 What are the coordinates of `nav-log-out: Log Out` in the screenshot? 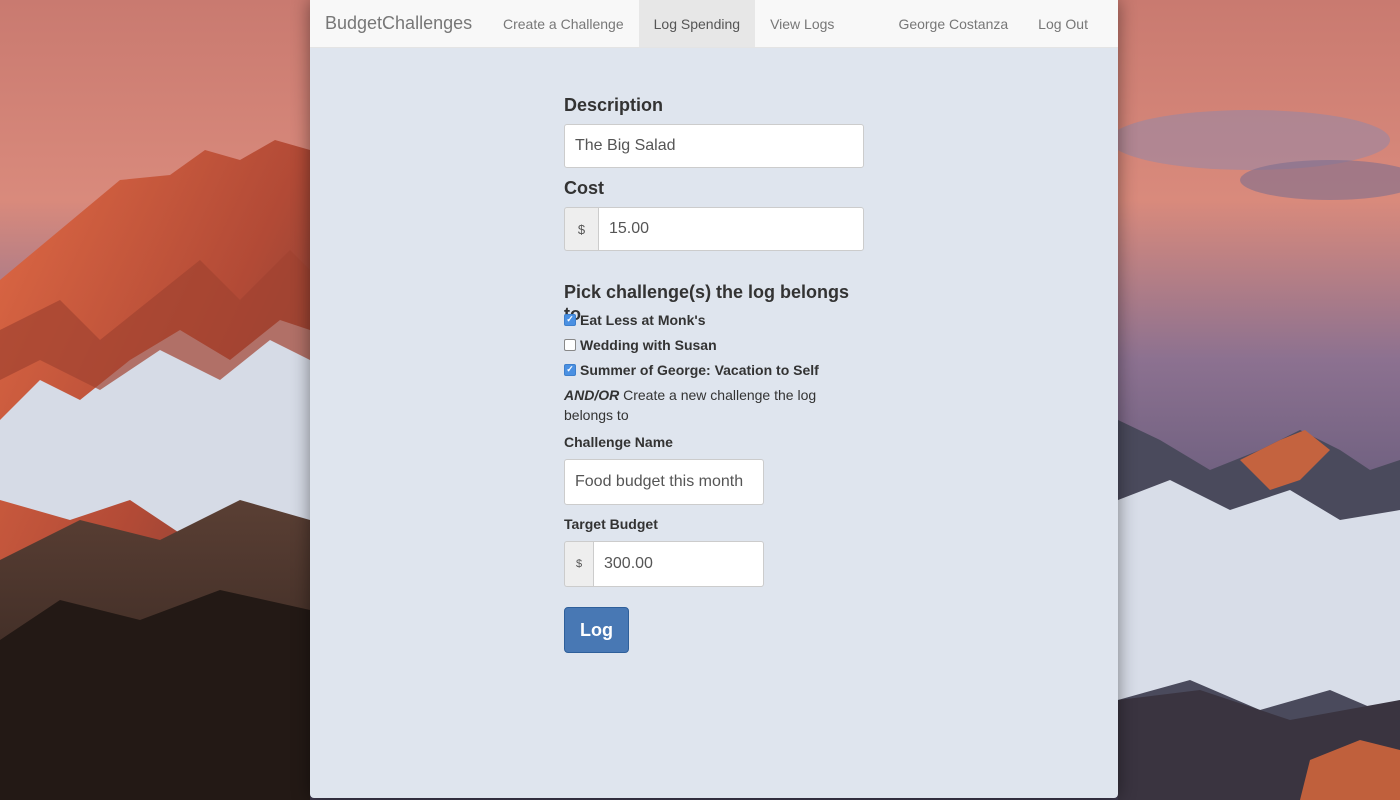 It's located at (1070, 24).